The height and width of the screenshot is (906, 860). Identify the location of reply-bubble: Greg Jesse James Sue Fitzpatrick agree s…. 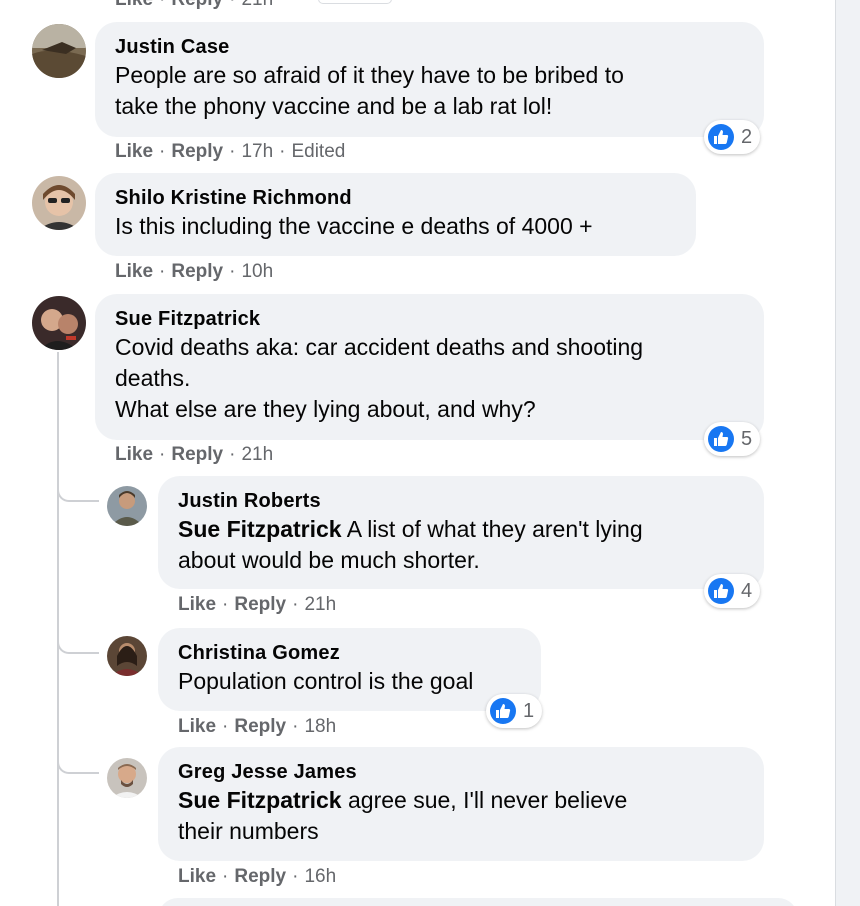
(461, 804).